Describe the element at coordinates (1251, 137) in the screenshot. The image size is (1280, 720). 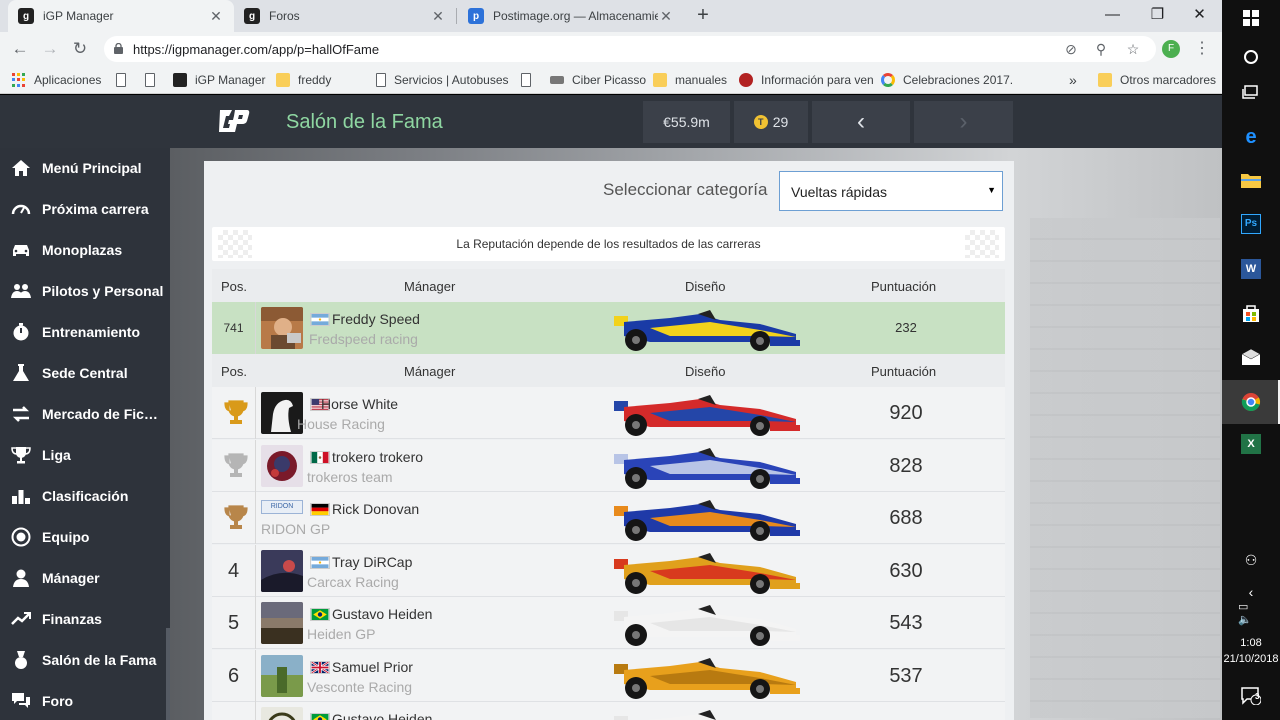
I see `edge-browser-icon: e` at that location.